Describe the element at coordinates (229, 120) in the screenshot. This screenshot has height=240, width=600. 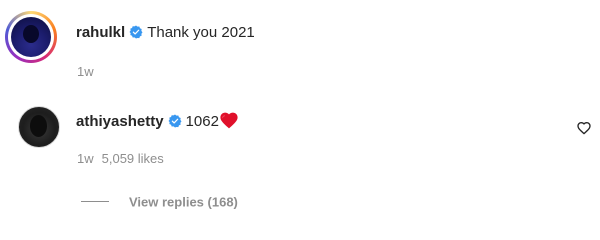
I see `red-heart-emoji-icon` at that location.